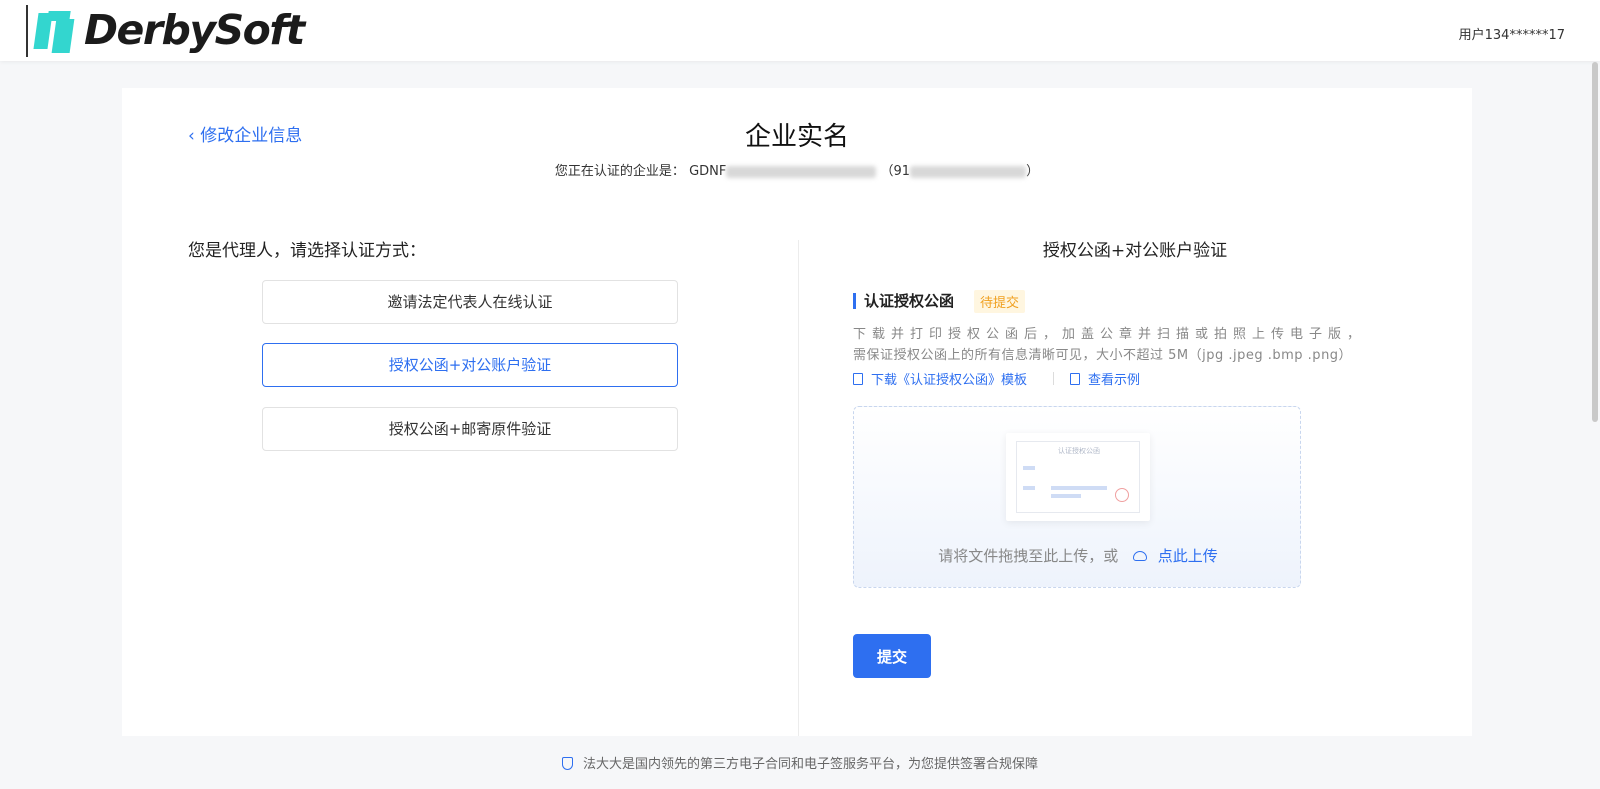  I want to click on logo: DerbySoft, so click(170, 31).